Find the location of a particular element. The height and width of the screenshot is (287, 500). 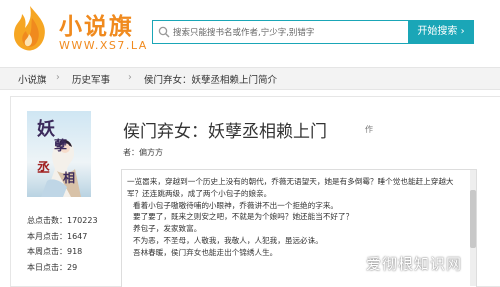

flame-logo-icon is located at coordinates (30, 29).